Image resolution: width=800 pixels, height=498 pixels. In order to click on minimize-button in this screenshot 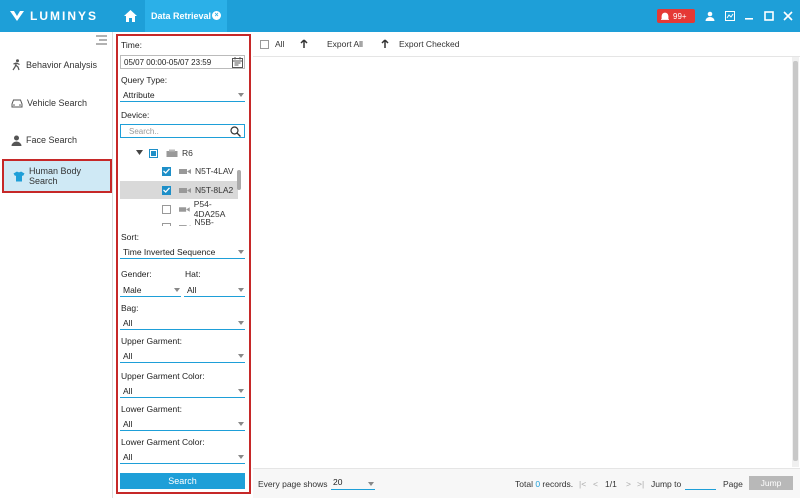, I will do `click(749, 16)`.